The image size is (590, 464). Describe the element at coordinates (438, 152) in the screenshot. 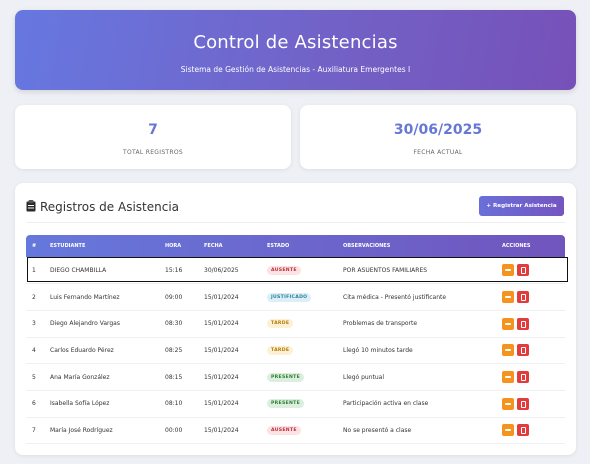

I see `current-date-label: FECHA ACTUAL` at that location.